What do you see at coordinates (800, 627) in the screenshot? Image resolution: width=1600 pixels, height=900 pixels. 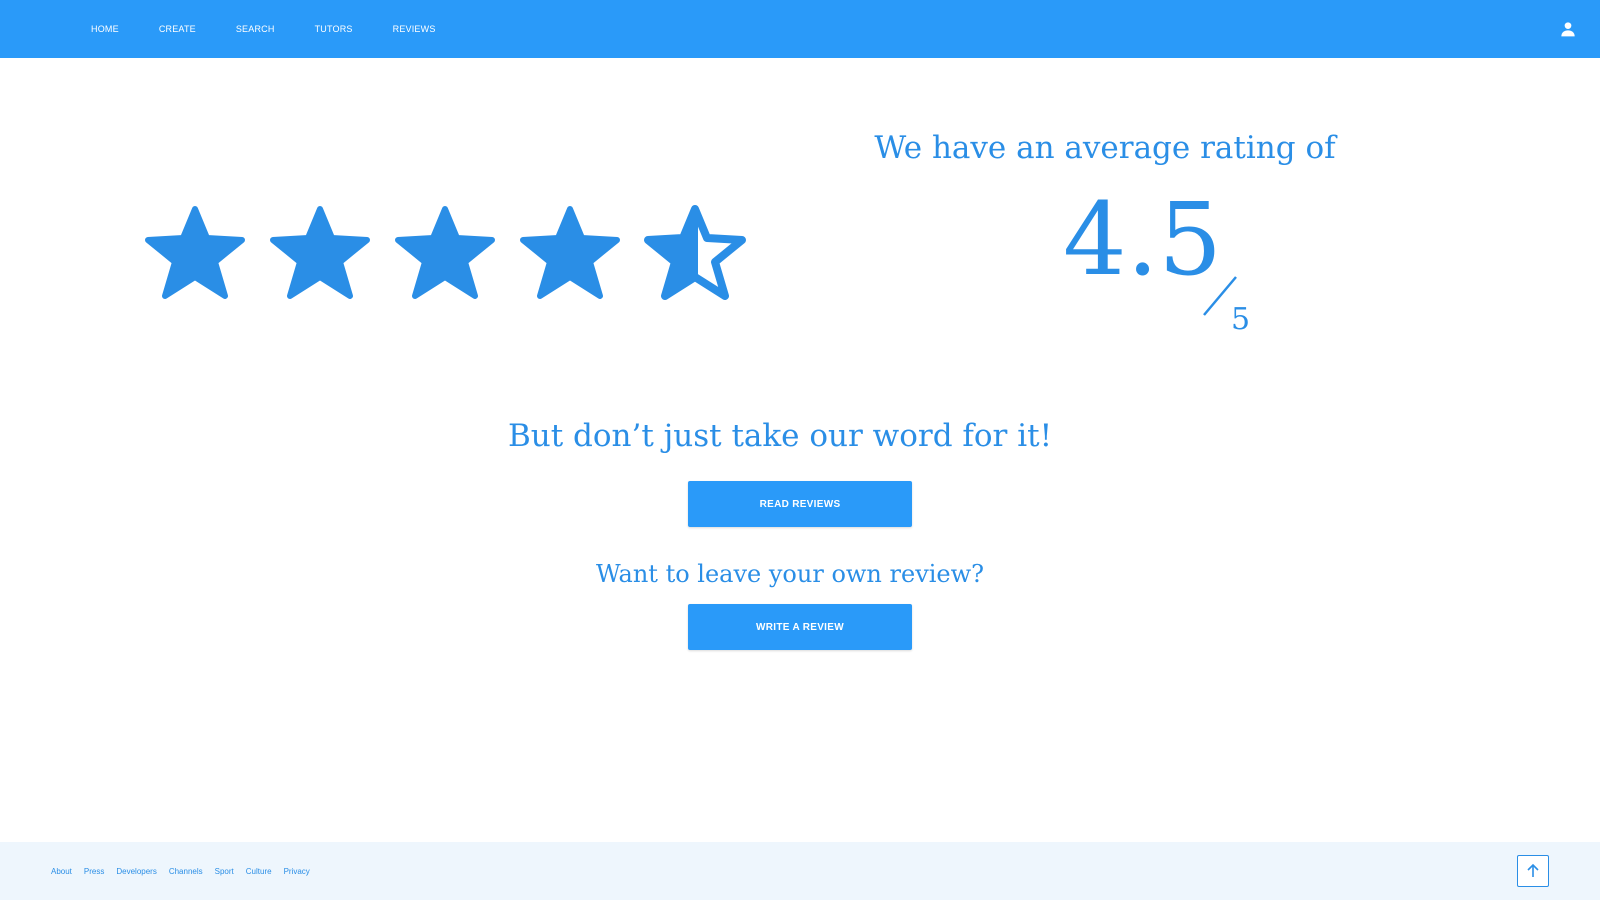 I see `write-review-button: WRITE A REVIEW` at bounding box center [800, 627].